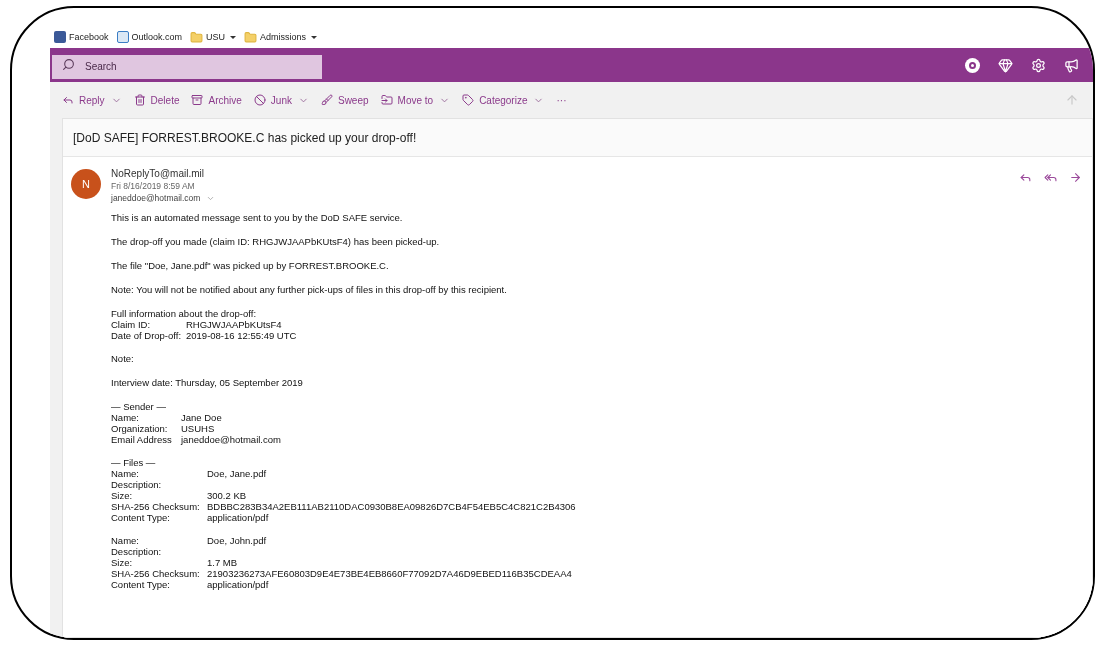 The height and width of the screenshot is (646, 1101). I want to click on chat-icon, so click(972, 65).